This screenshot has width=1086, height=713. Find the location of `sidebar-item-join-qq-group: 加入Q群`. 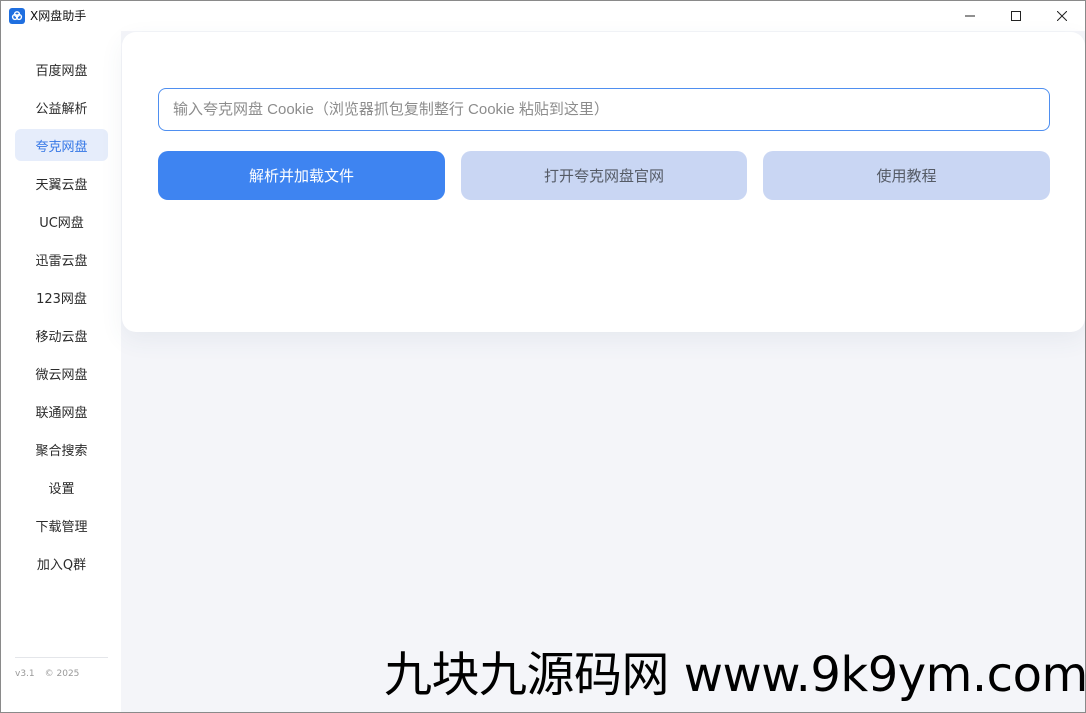

sidebar-item-join-qq-group: 加入Q群 is located at coordinates (61, 563).